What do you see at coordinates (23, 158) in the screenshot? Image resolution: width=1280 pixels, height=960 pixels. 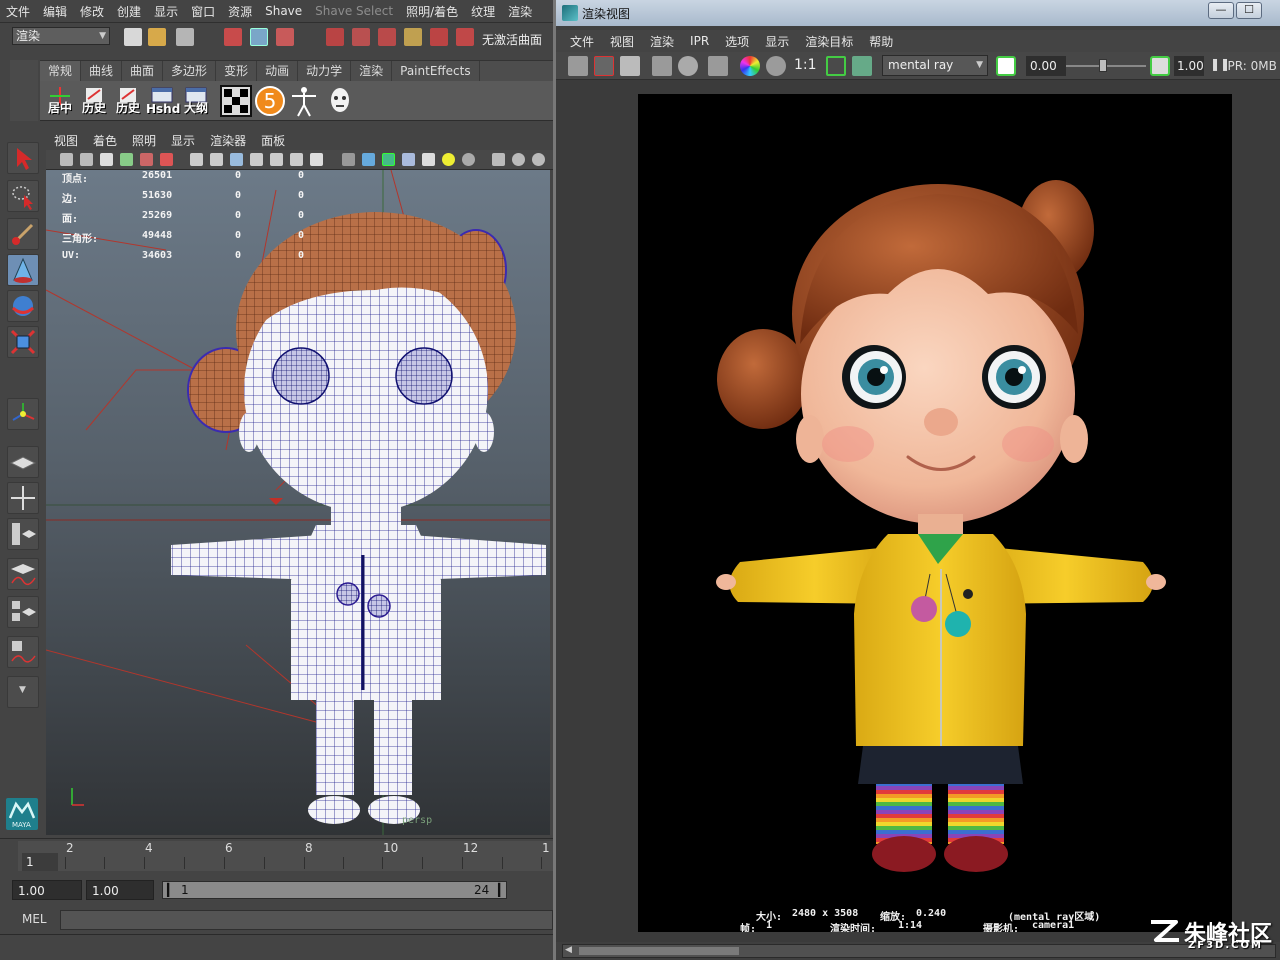 I see `select-tool-button` at bounding box center [23, 158].